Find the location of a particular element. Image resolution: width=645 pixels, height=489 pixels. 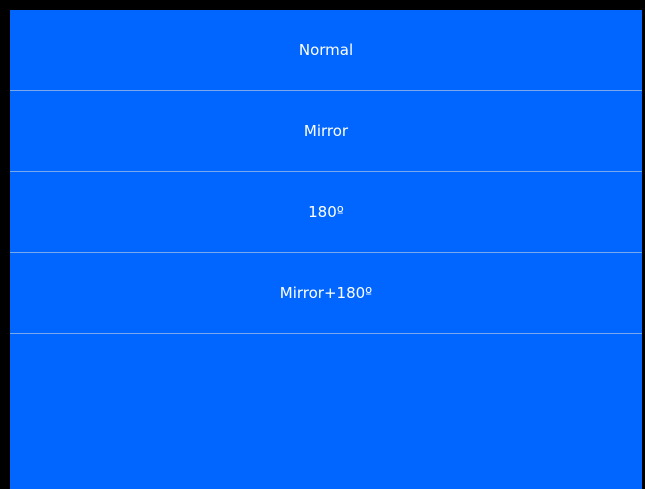

menu-item-label: Mirror+180º is located at coordinates (326, 293).